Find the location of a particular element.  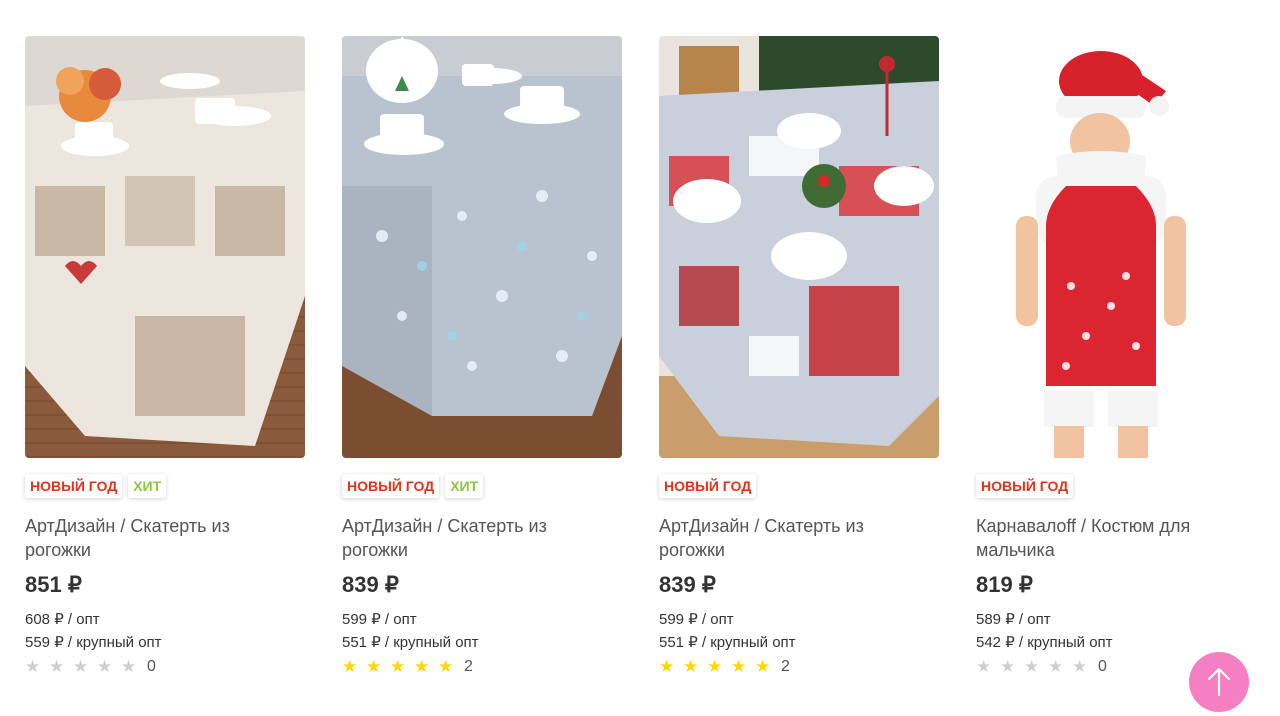

bulk-wholesale-price: 542 ₽ / крупный опт is located at coordinates (1044, 642).